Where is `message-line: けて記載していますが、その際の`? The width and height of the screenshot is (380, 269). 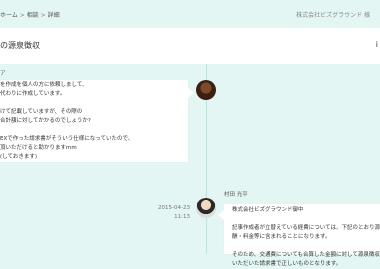
message-line: けて記載していますが、その際の is located at coordinates (41, 112).